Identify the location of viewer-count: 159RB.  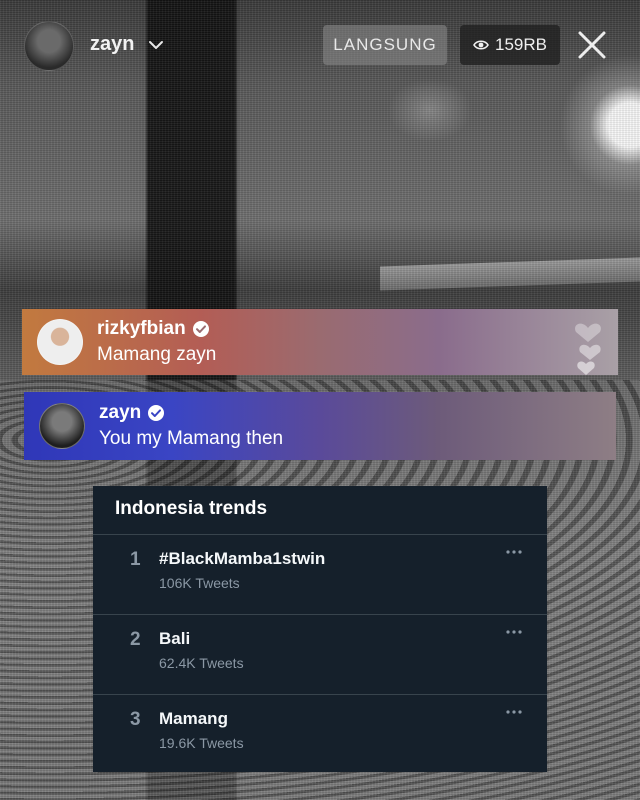
(521, 44).